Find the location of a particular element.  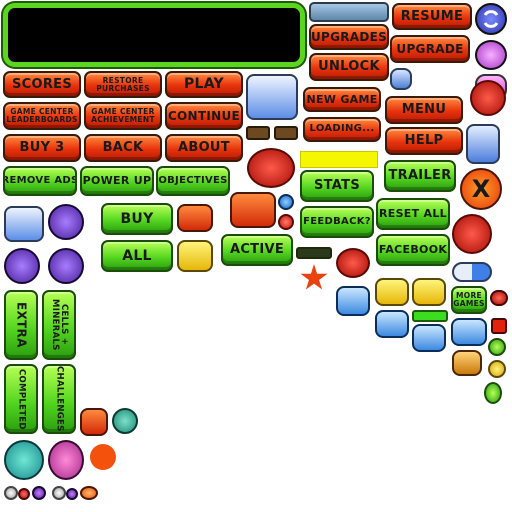

cells-minerals-button: CELLS + MINERALS is located at coordinates (59, 325).